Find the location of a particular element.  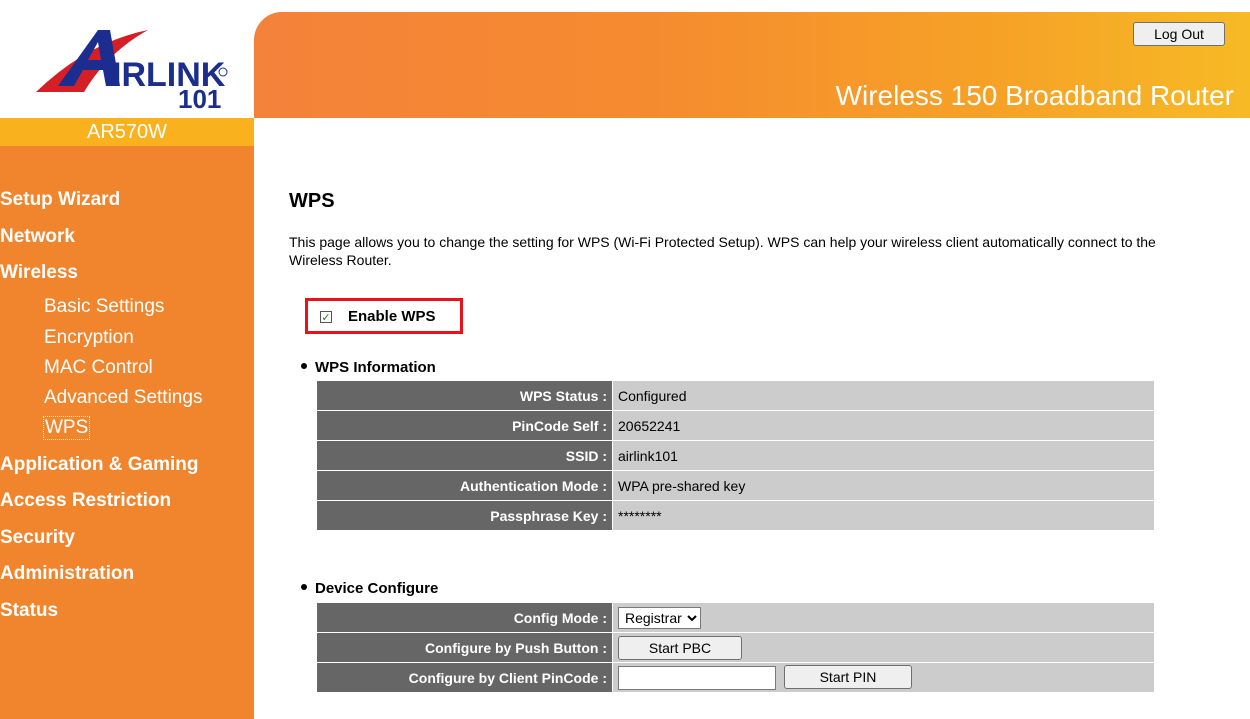

ssid-label: SSID : is located at coordinates (464, 455).